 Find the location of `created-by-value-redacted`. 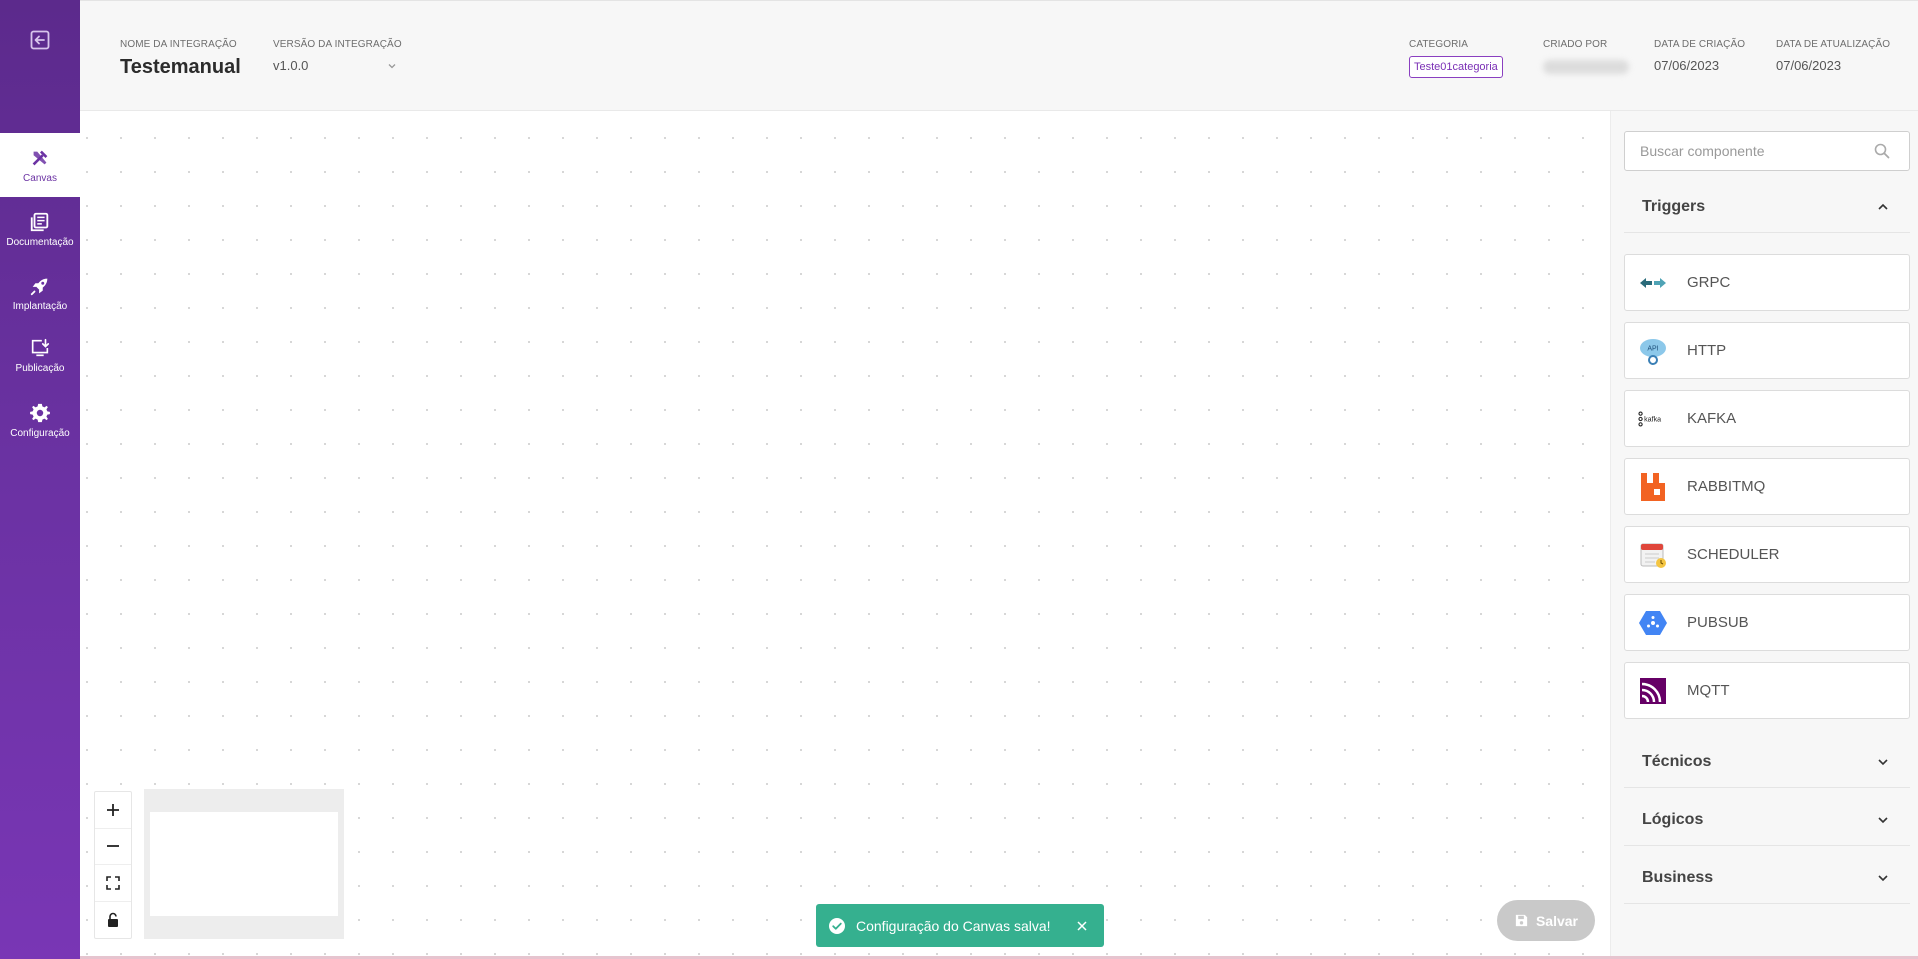

created-by-value-redacted is located at coordinates (1586, 67).